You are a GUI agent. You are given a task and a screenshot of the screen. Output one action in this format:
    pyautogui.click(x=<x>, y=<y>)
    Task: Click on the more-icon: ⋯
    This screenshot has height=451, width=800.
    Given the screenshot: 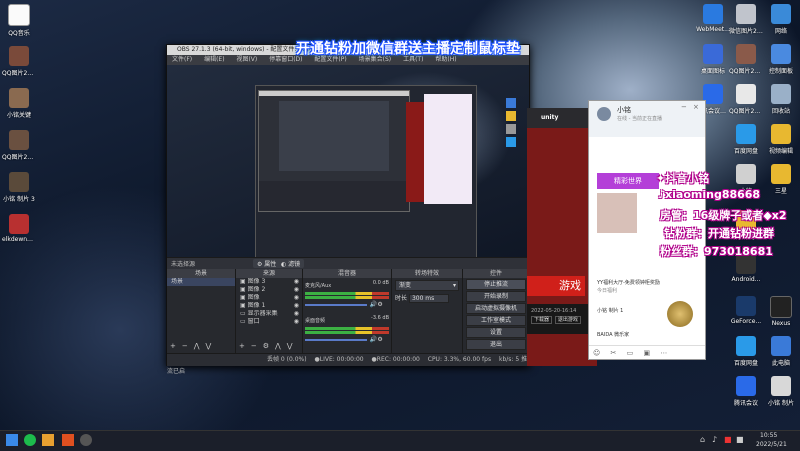 What is the action you would take?
    pyautogui.click(x=663, y=353)
    